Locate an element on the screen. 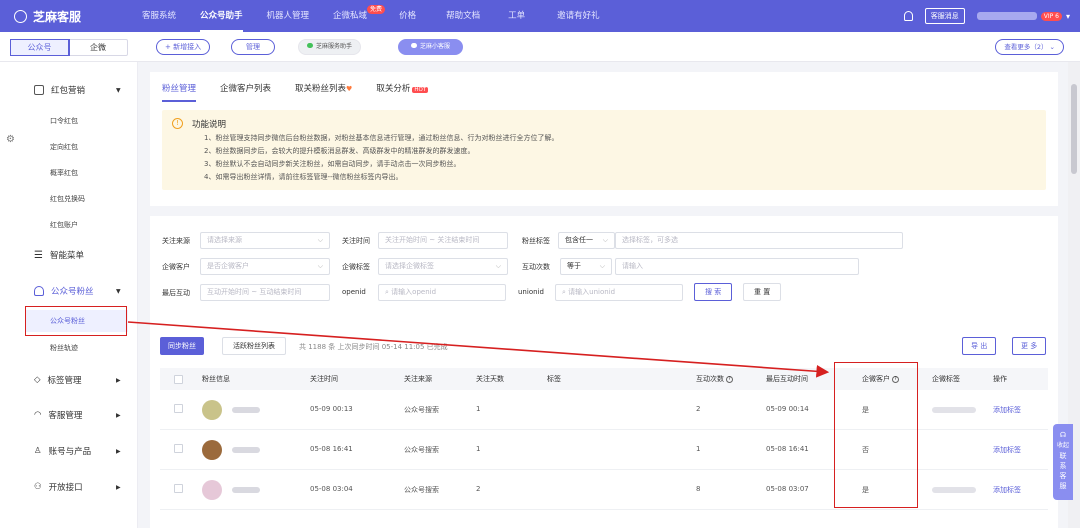 The image size is (1080, 528). th-action: 操作 is located at coordinates (1000, 379).